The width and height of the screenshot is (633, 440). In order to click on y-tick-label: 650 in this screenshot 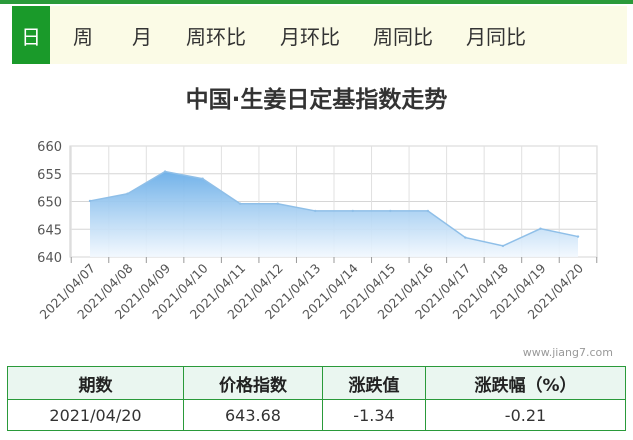, I will do `click(49, 203)`.